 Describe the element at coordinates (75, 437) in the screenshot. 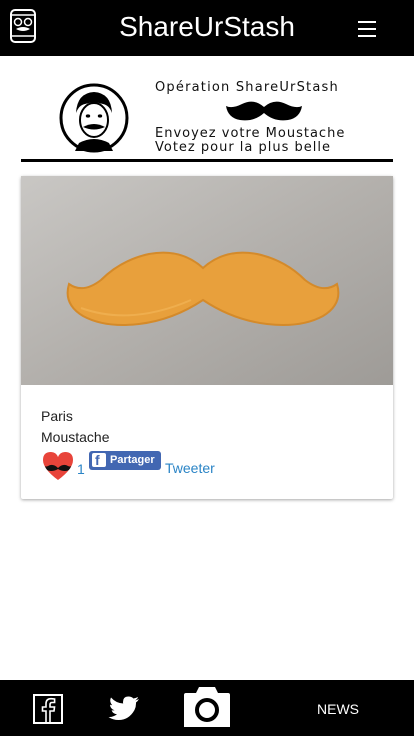

I see `post-category: Moustache` at that location.